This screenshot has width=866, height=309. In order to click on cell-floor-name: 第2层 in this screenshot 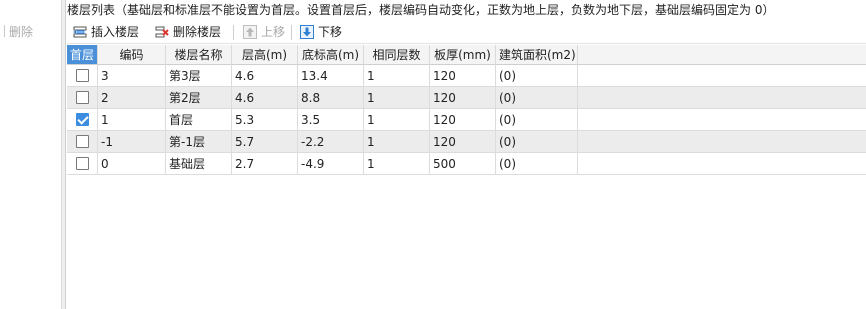, I will do `click(199, 98)`.